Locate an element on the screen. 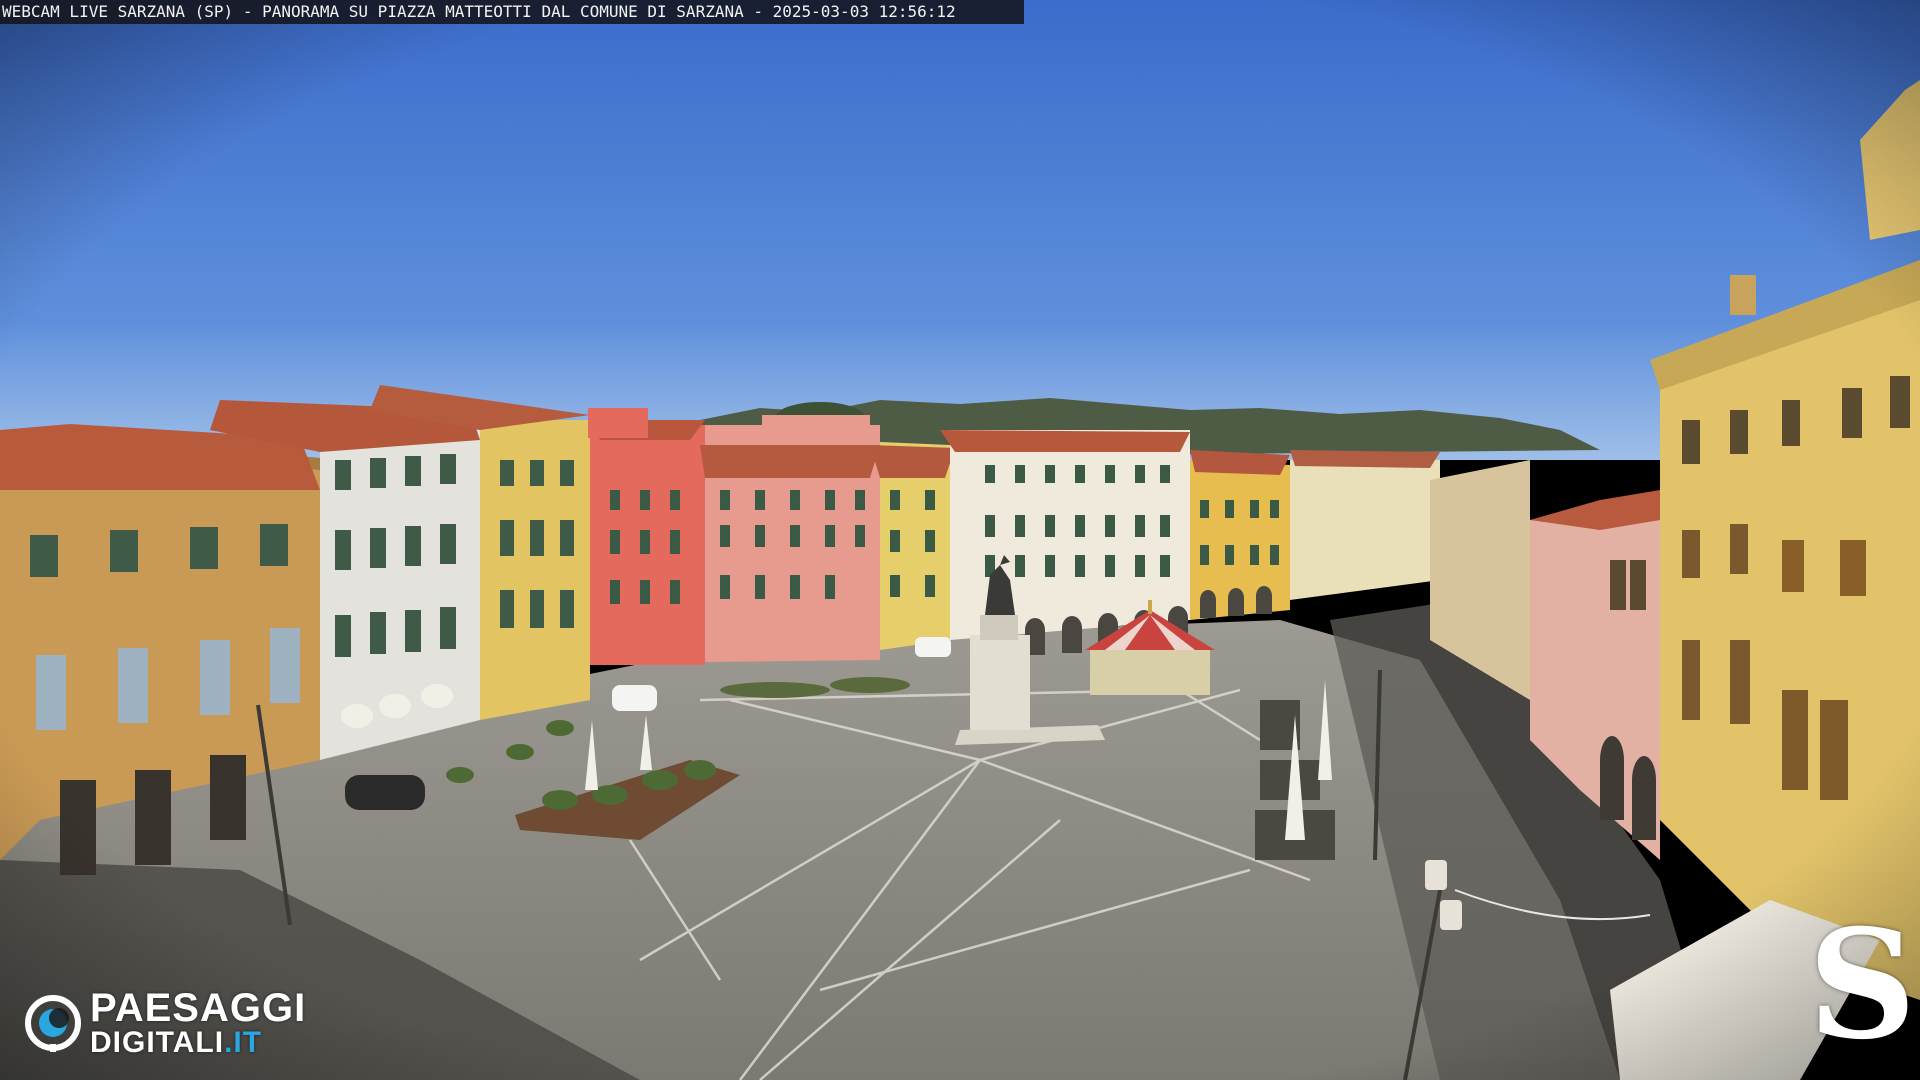 The height and width of the screenshot is (1080, 1920). sarzana-s-logo: S is located at coordinates (1862, 985).